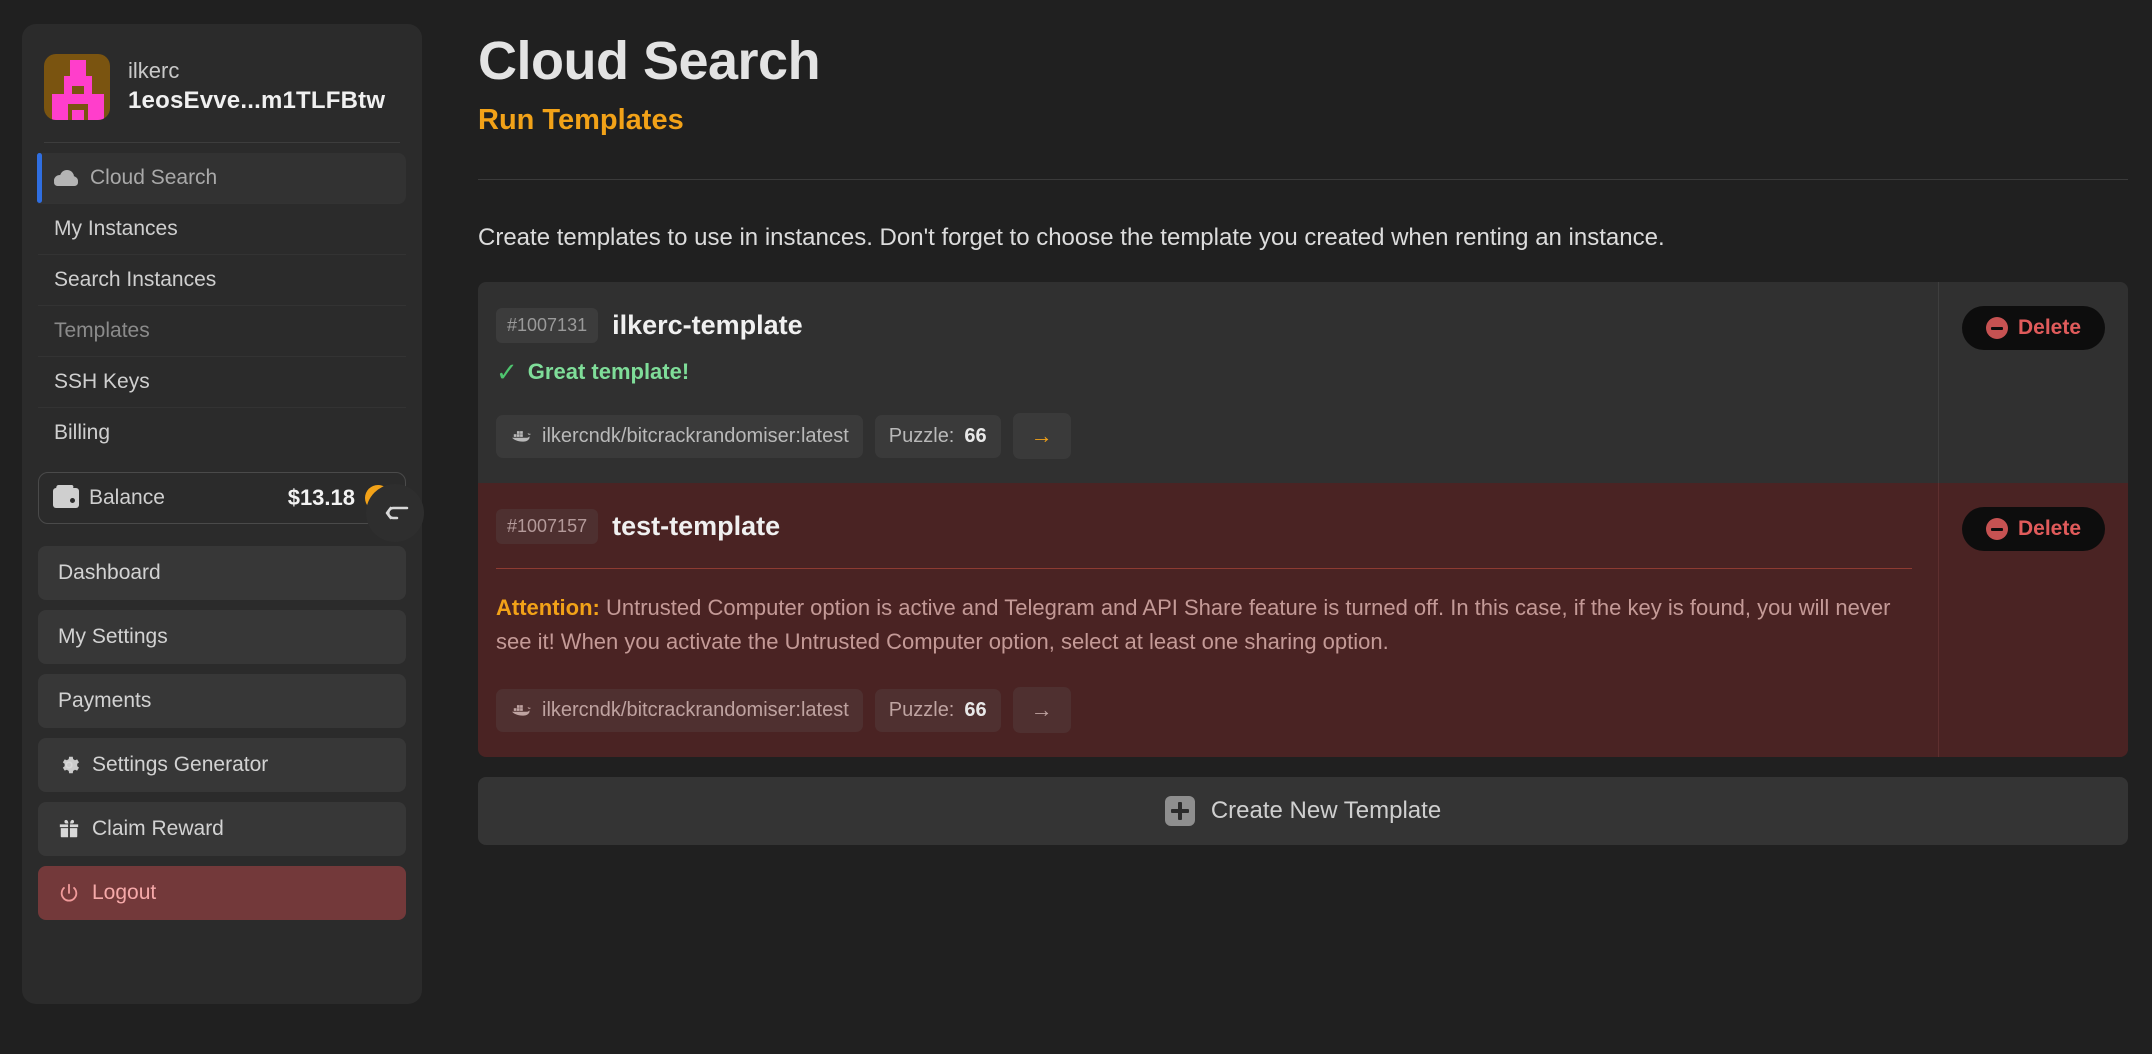 The image size is (2152, 1054). Describe the element at coordinates (548, 607) in the screenshot. I see `attention-label: Attention:` at that location.